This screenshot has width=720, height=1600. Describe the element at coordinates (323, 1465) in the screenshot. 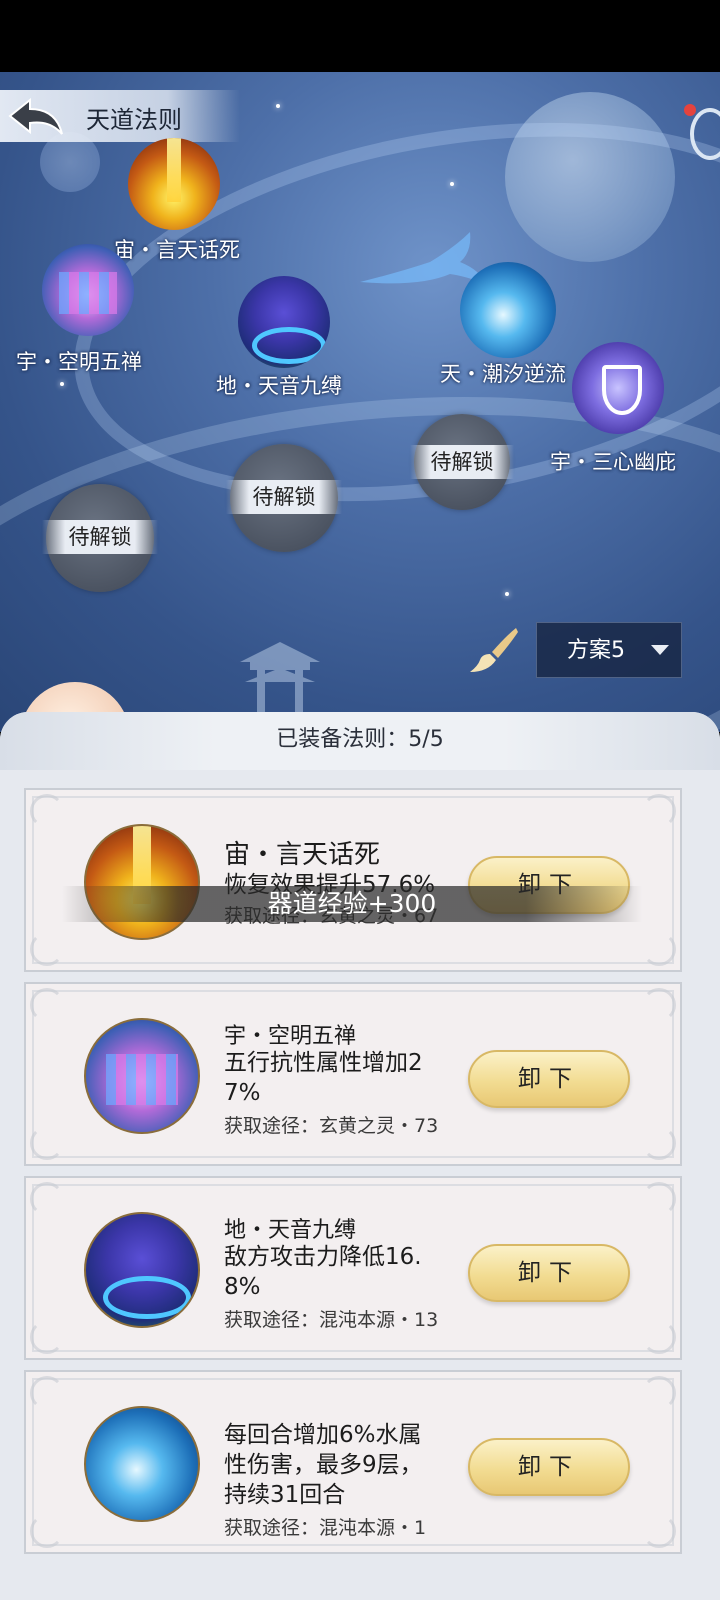

I see `rule-effect: 每回合增加6%水属性伤害，最多9层，持续31回合` at that location.